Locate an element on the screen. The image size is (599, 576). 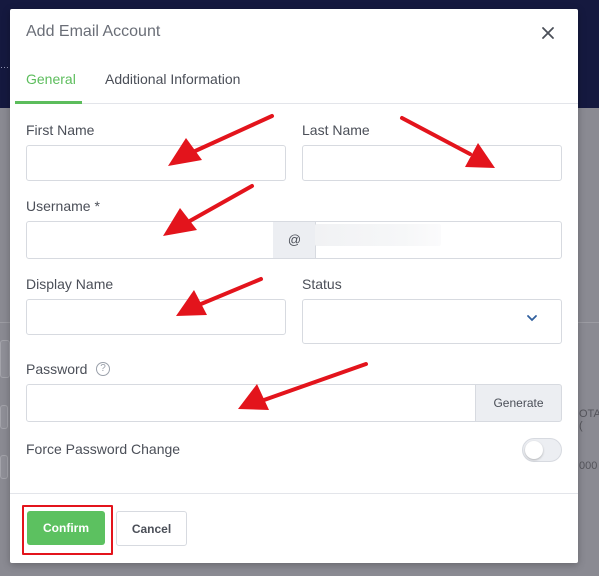
first-name-input is located at coordinates (156, 163).